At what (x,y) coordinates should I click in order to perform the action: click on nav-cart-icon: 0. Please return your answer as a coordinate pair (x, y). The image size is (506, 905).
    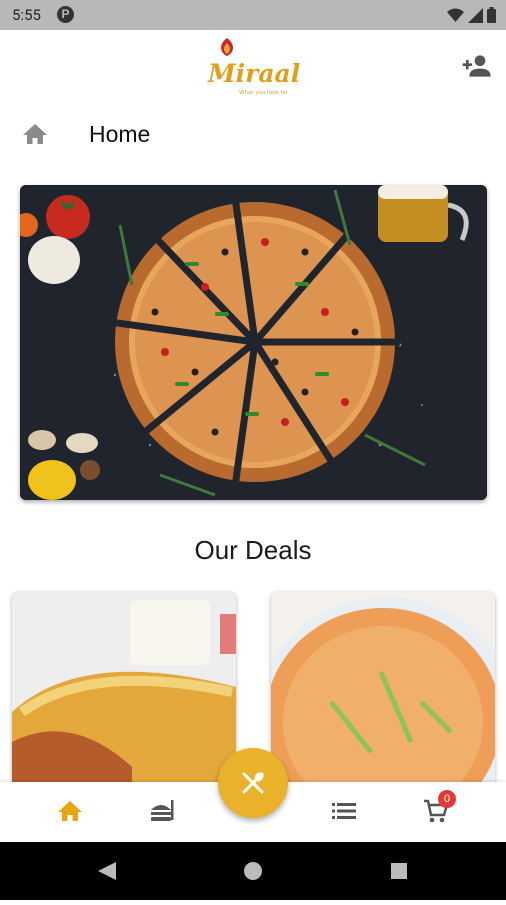
    Looking at the image, I should click on (438, 808).